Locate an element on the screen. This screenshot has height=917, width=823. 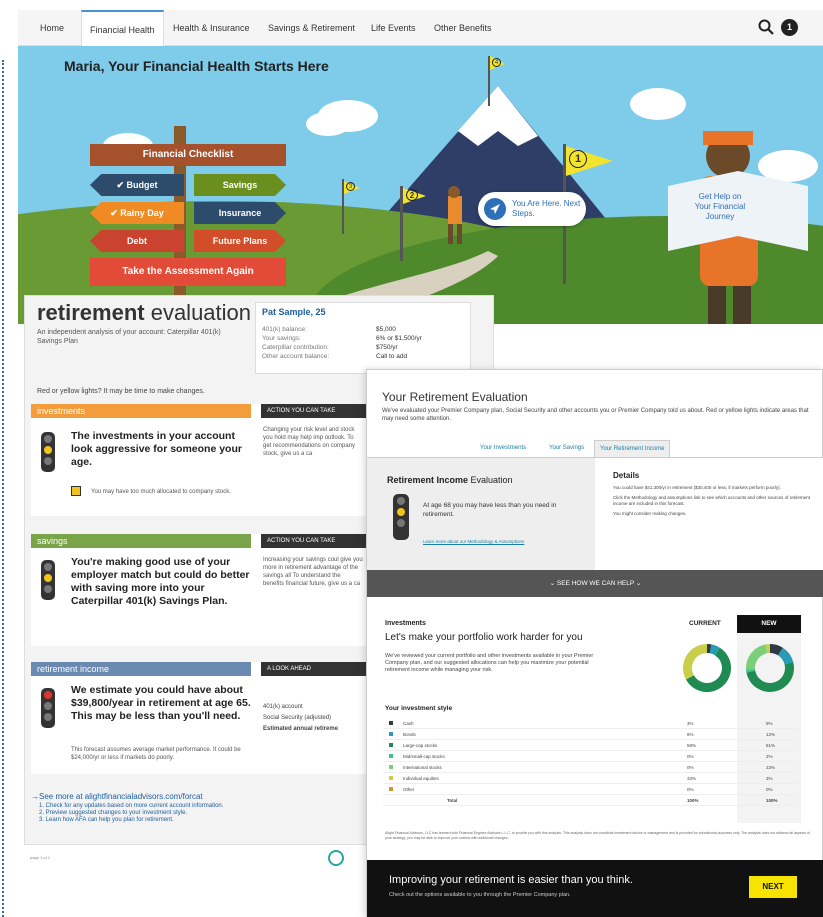
nav-financial-health: Financial Health is located at coordinates (122, 28).